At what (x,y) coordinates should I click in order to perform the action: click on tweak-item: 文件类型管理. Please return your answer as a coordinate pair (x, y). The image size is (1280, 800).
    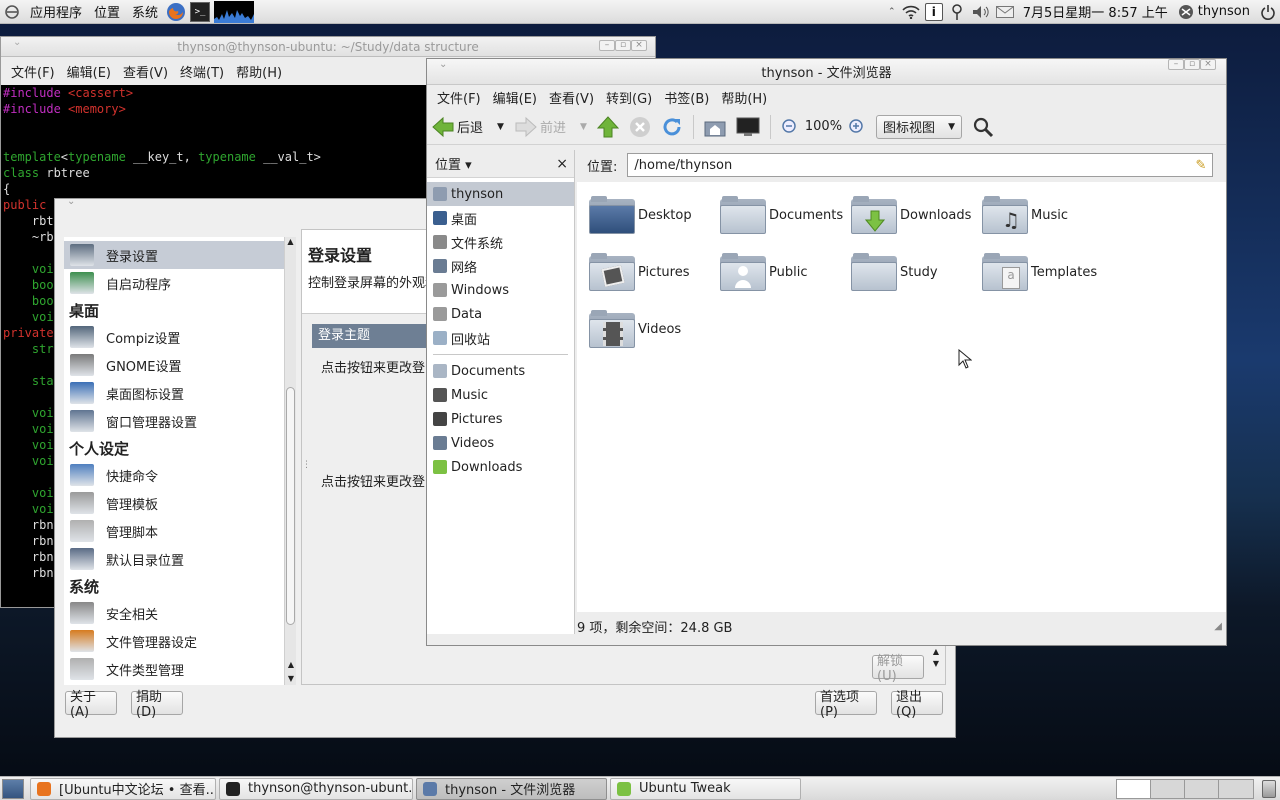
    Looking at the image, I should click on (179, 669).